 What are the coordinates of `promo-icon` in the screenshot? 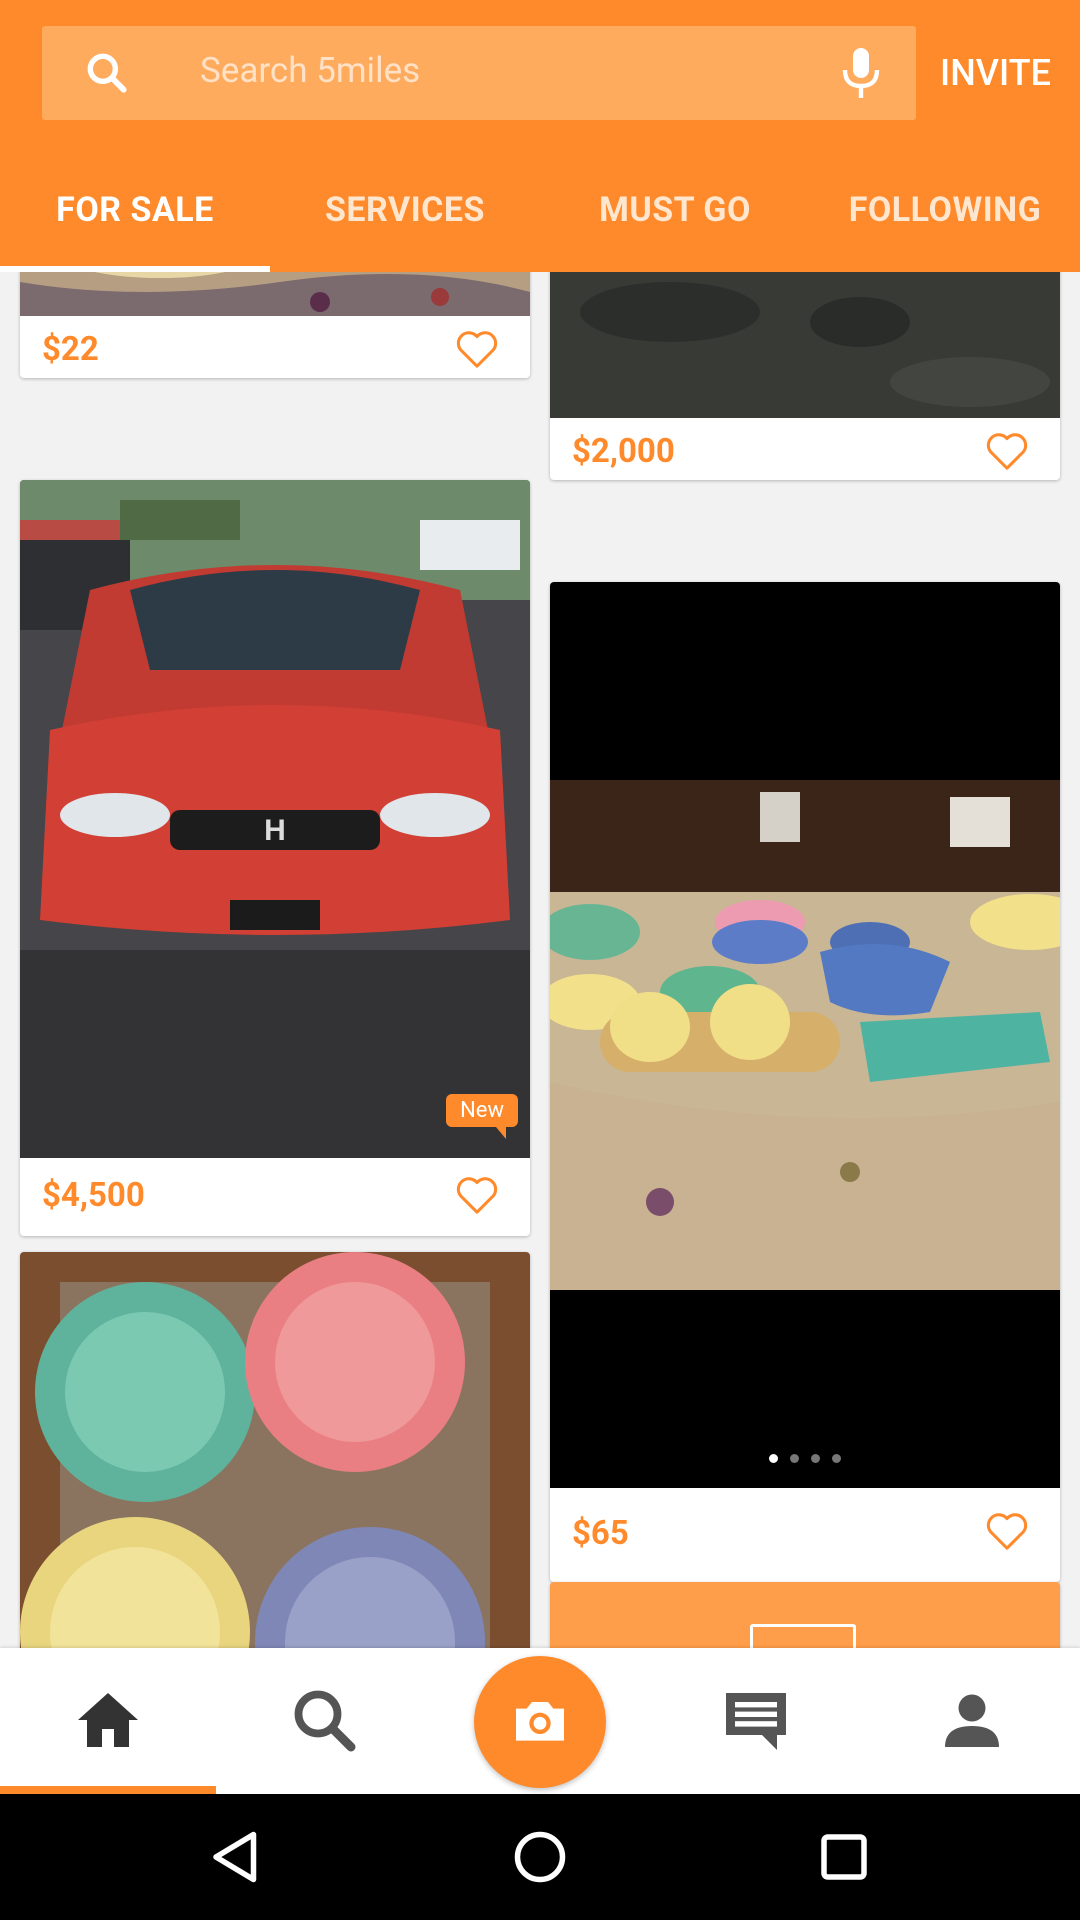 It's located at (803, 1636).